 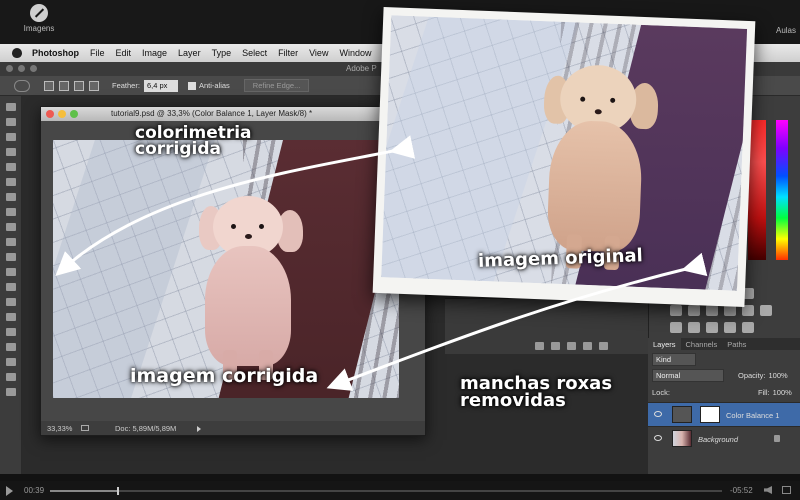 What do you see at coordinates (10, 227) in the screenshot?
I see `stamp-tool-icon` at bounding box center [10, 227].